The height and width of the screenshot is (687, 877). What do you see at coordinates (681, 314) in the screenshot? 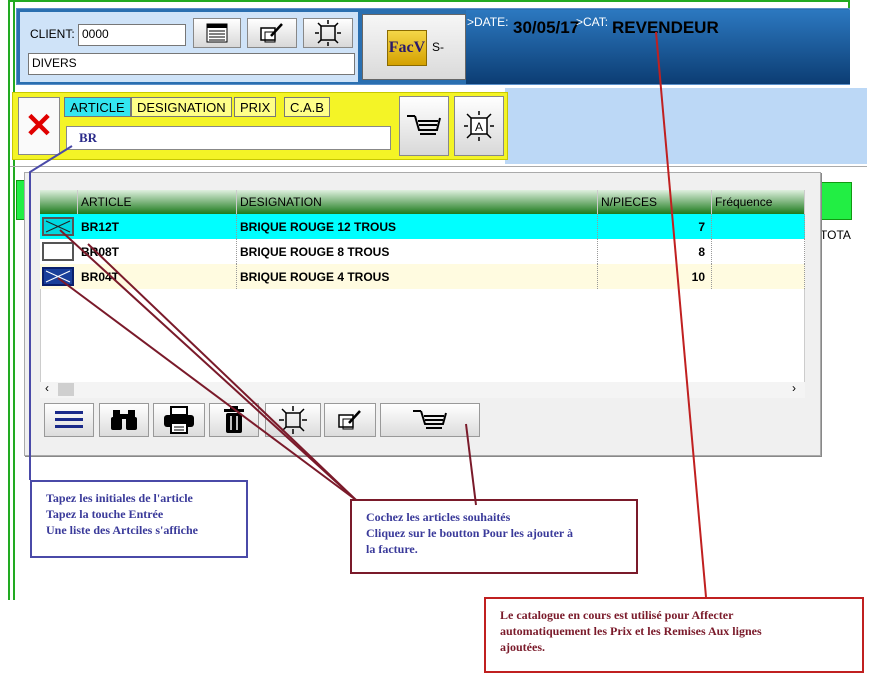
I see `red-pointer` at bounding box center [681, 314].